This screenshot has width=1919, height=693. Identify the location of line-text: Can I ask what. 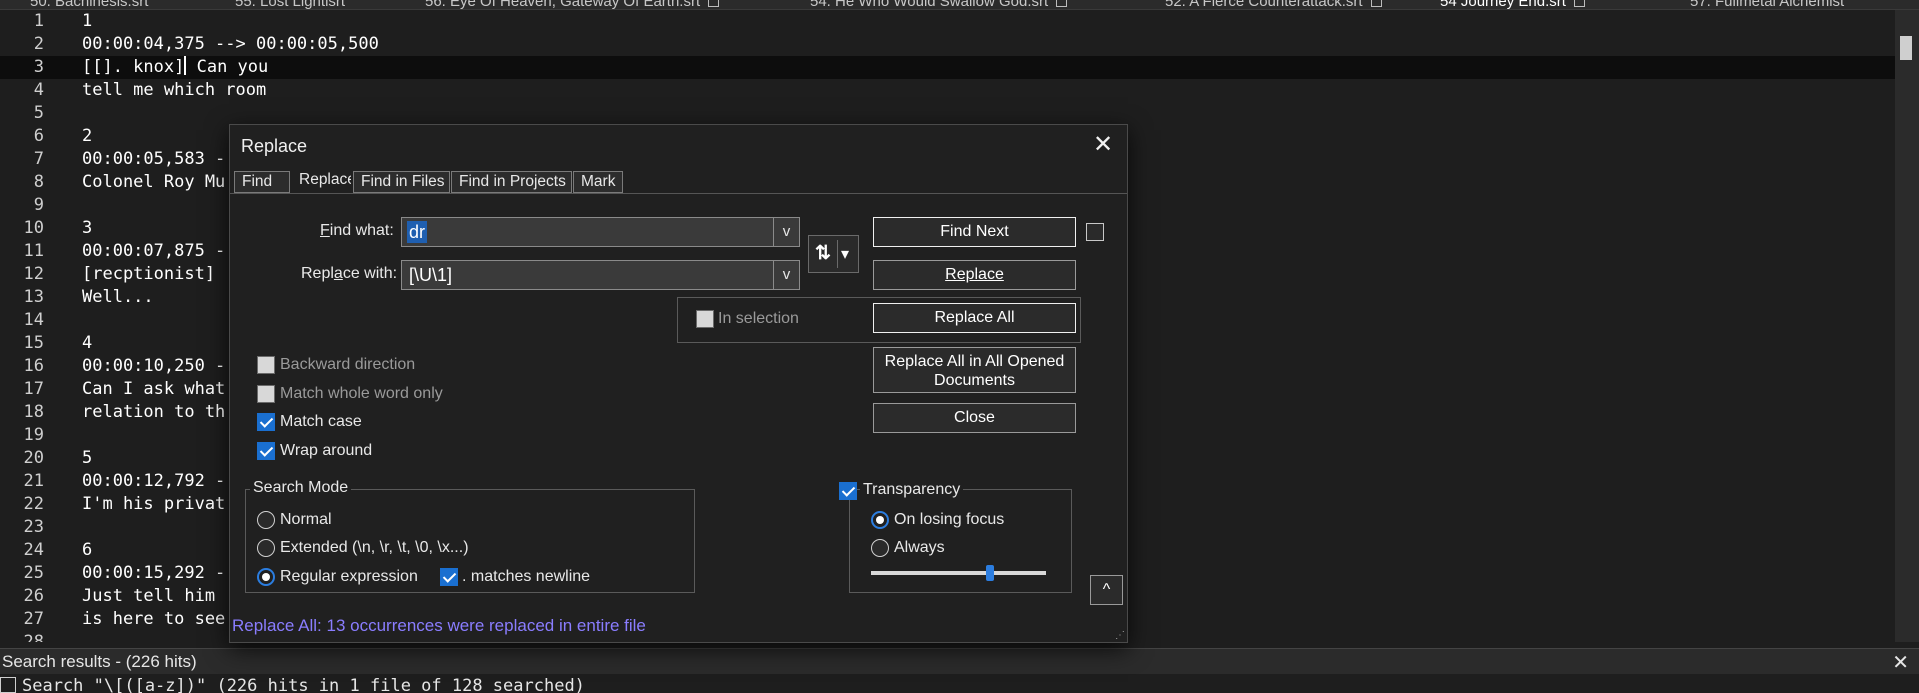
(153, 389).